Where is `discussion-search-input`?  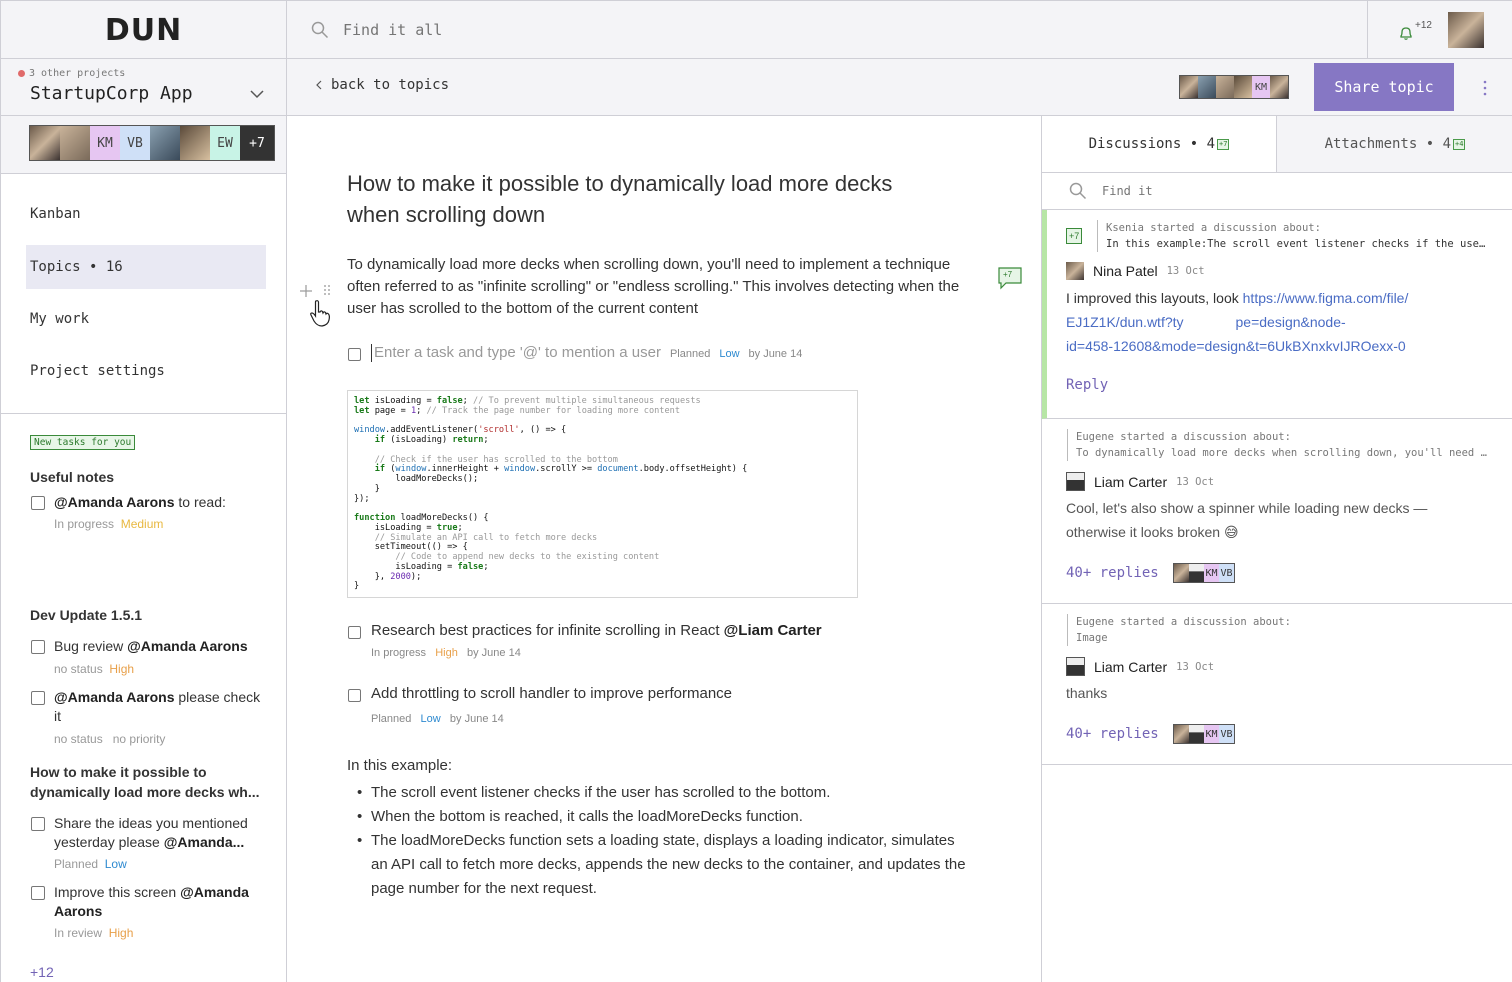 discussion-search-input is located at coordinates (1252, 191).